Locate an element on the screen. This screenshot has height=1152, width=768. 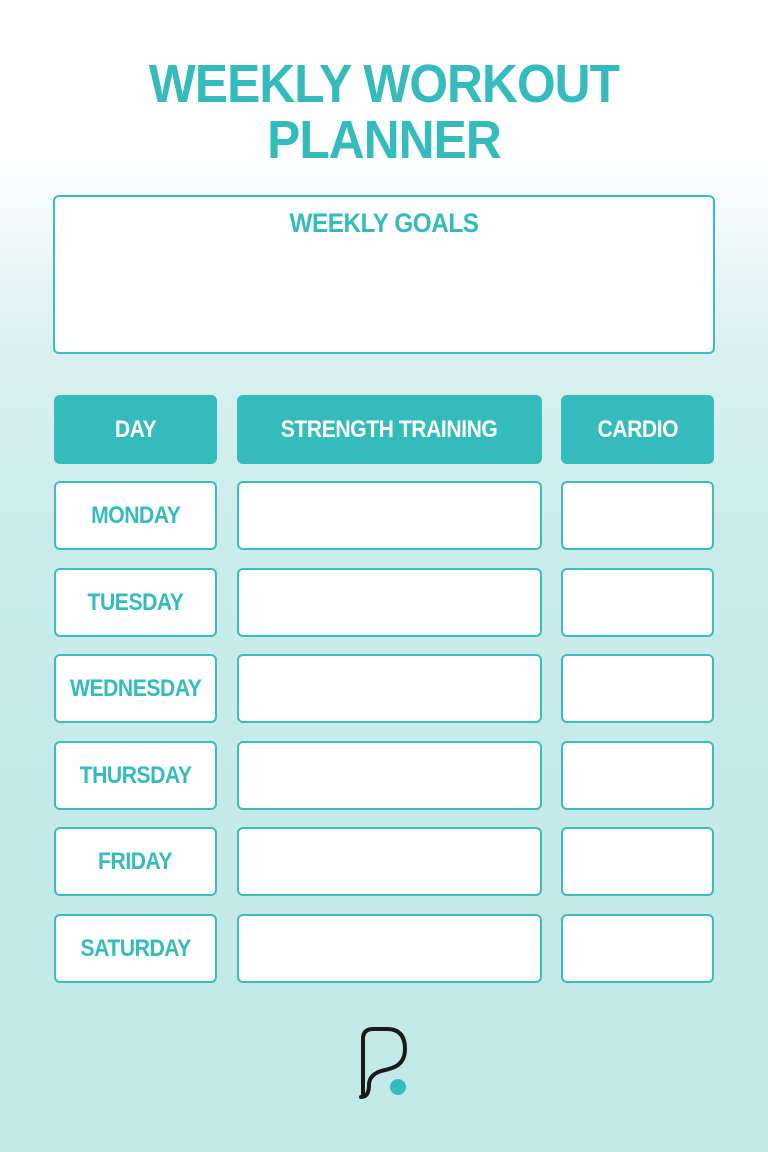
page-title-line1: WEEKLY WORKOUT is located at coordinates (384, 84).